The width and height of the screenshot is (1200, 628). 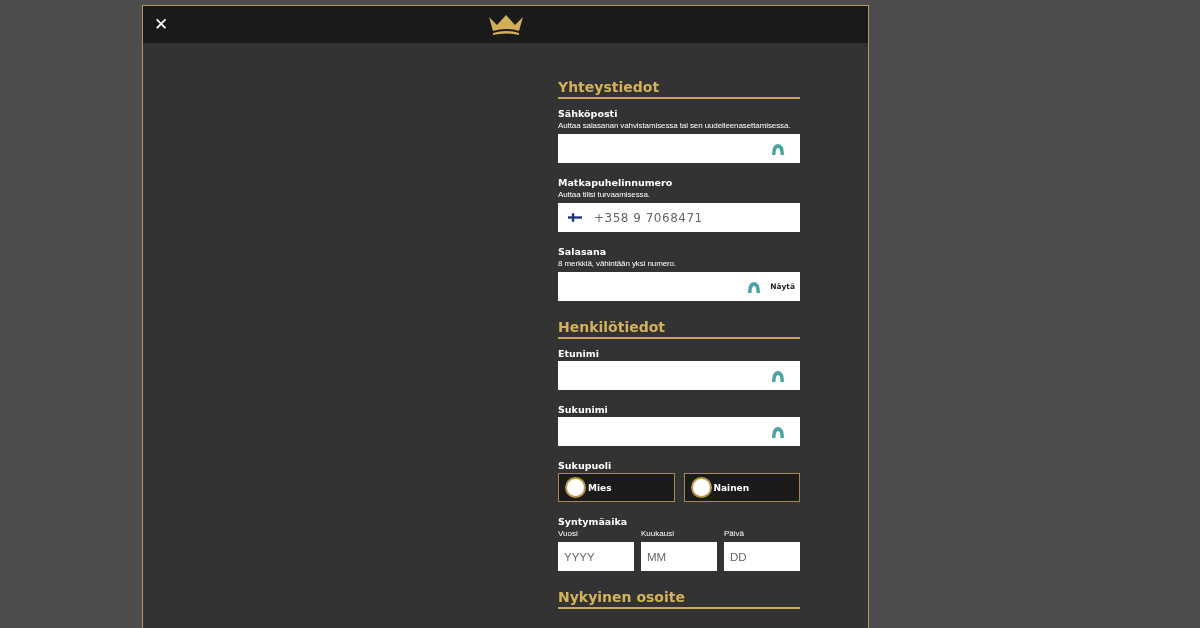 I want to click on radio-option: Nainen, so click(x=741, y=487).